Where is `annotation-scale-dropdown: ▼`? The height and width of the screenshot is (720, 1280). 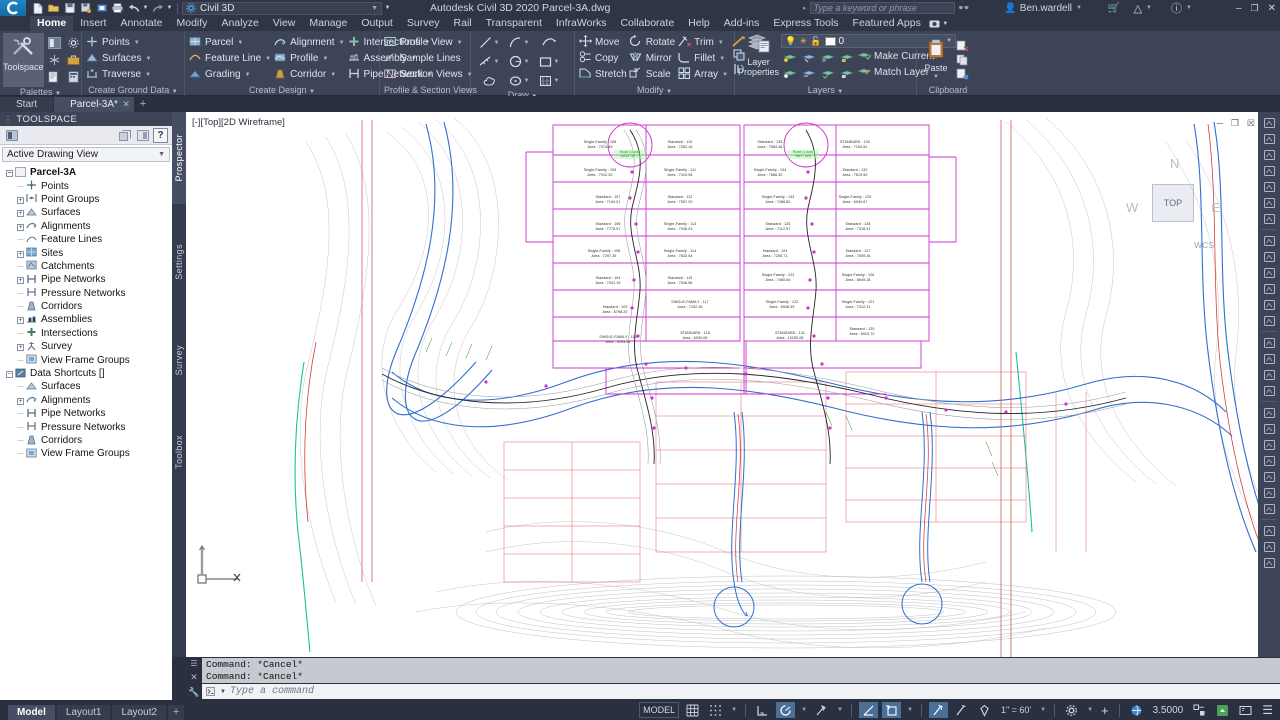
annotation-scale-dropdown: ▼ is located at coordinates (1042, 710).